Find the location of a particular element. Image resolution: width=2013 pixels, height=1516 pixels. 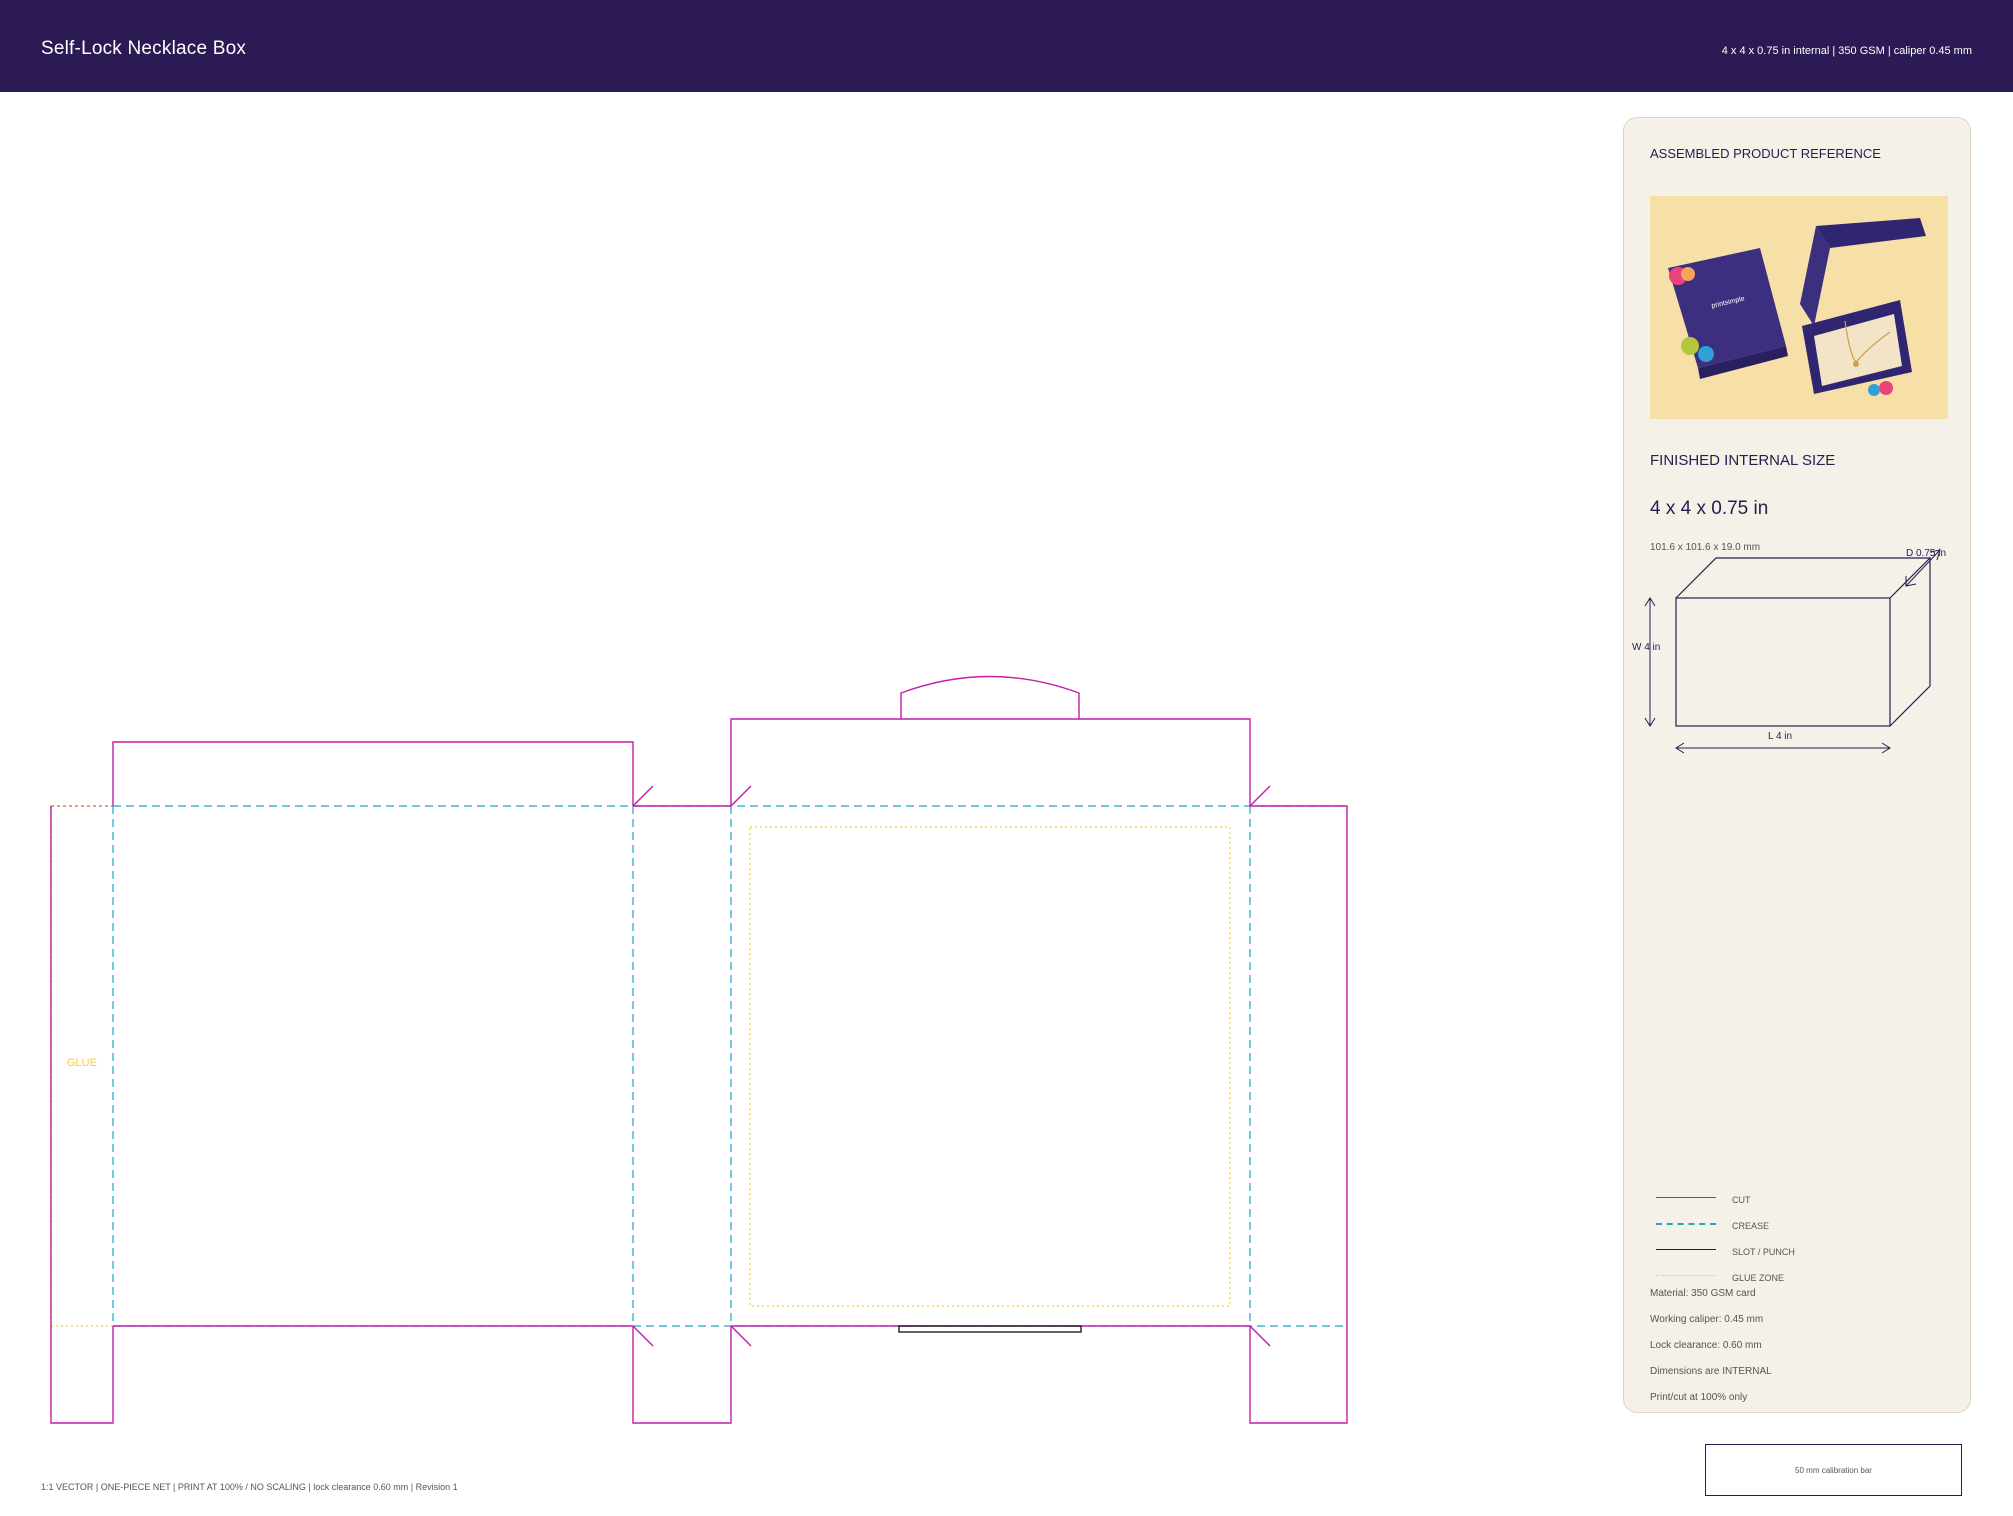

box-side-face is located at coordinates (1910, 642).